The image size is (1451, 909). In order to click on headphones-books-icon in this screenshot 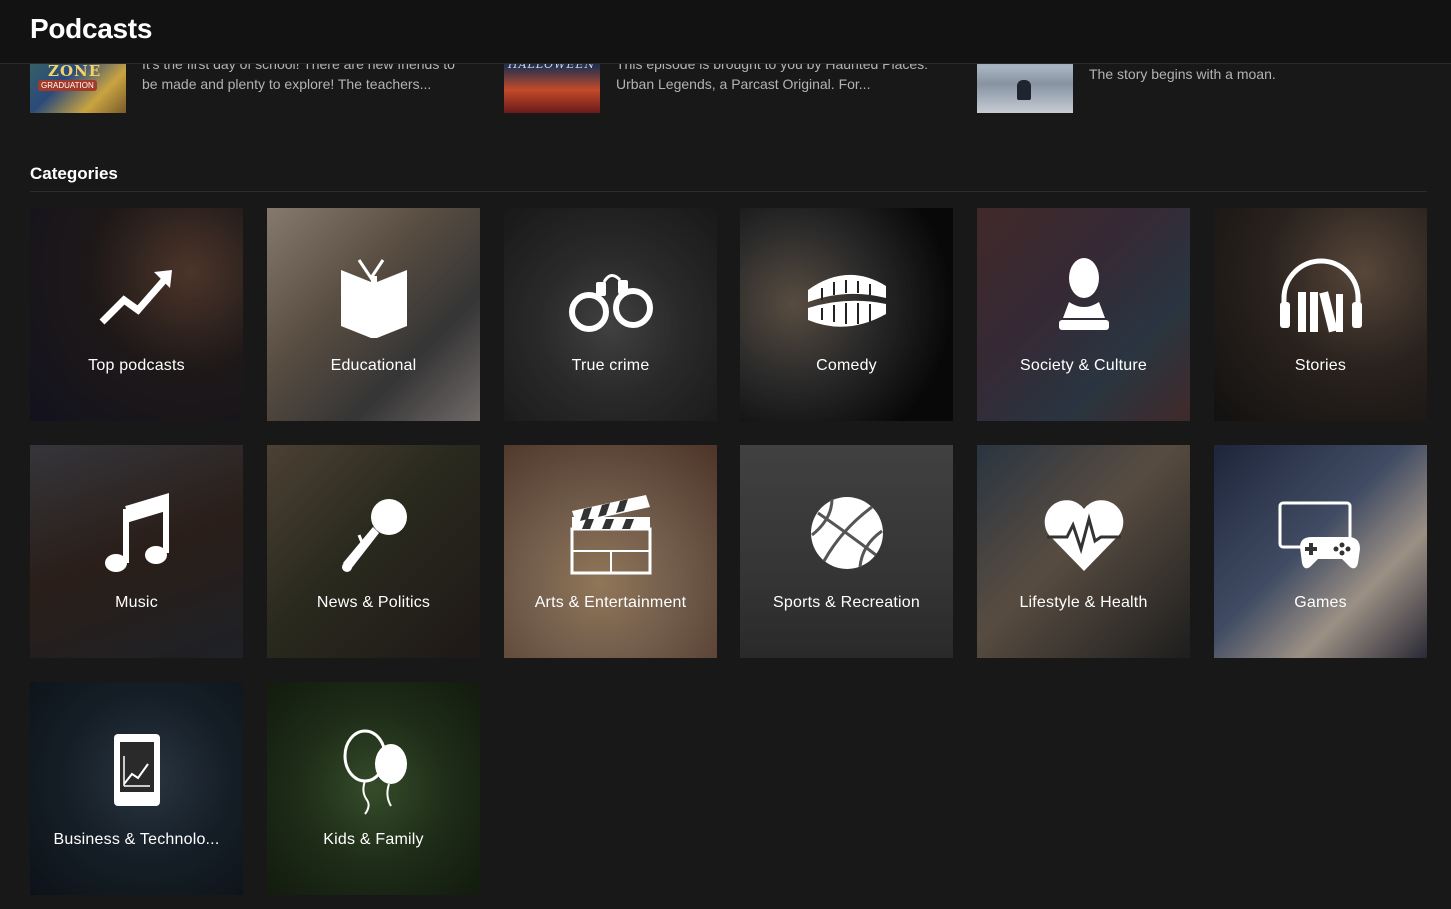, I will do `click(1321, 297)`.